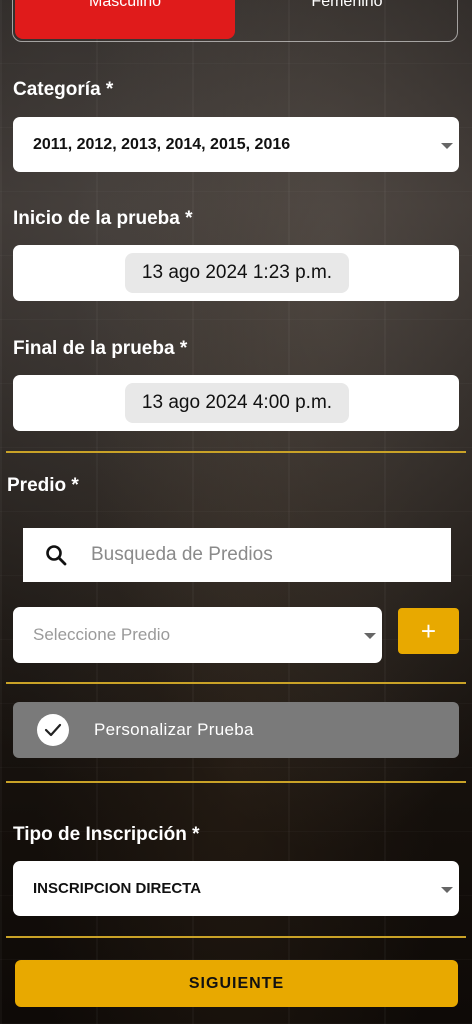 The image size is (472, 1024). I want to click on inscription-label: Tipo de Inscripción *, so click(106, 834).